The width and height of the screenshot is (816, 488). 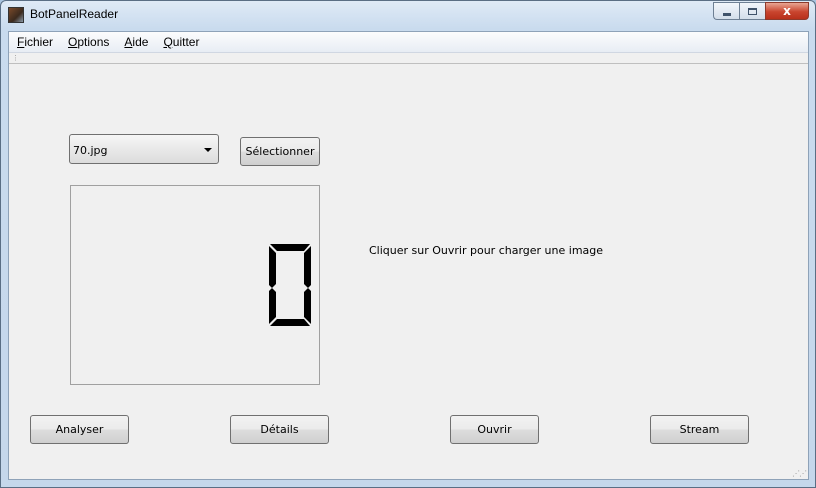 What do you see at coordinates (408, 42) in the screenshot?
I see `menu-bar: Fichier Options Aide Quitter` at bounding box center [408, 42].